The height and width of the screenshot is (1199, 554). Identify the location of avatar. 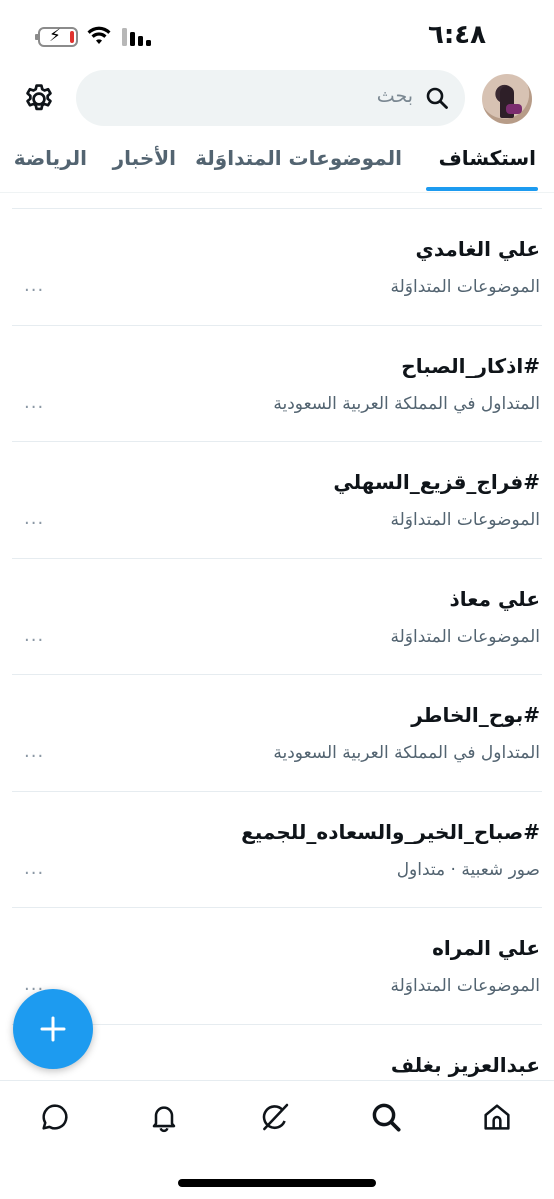
(507, 99).